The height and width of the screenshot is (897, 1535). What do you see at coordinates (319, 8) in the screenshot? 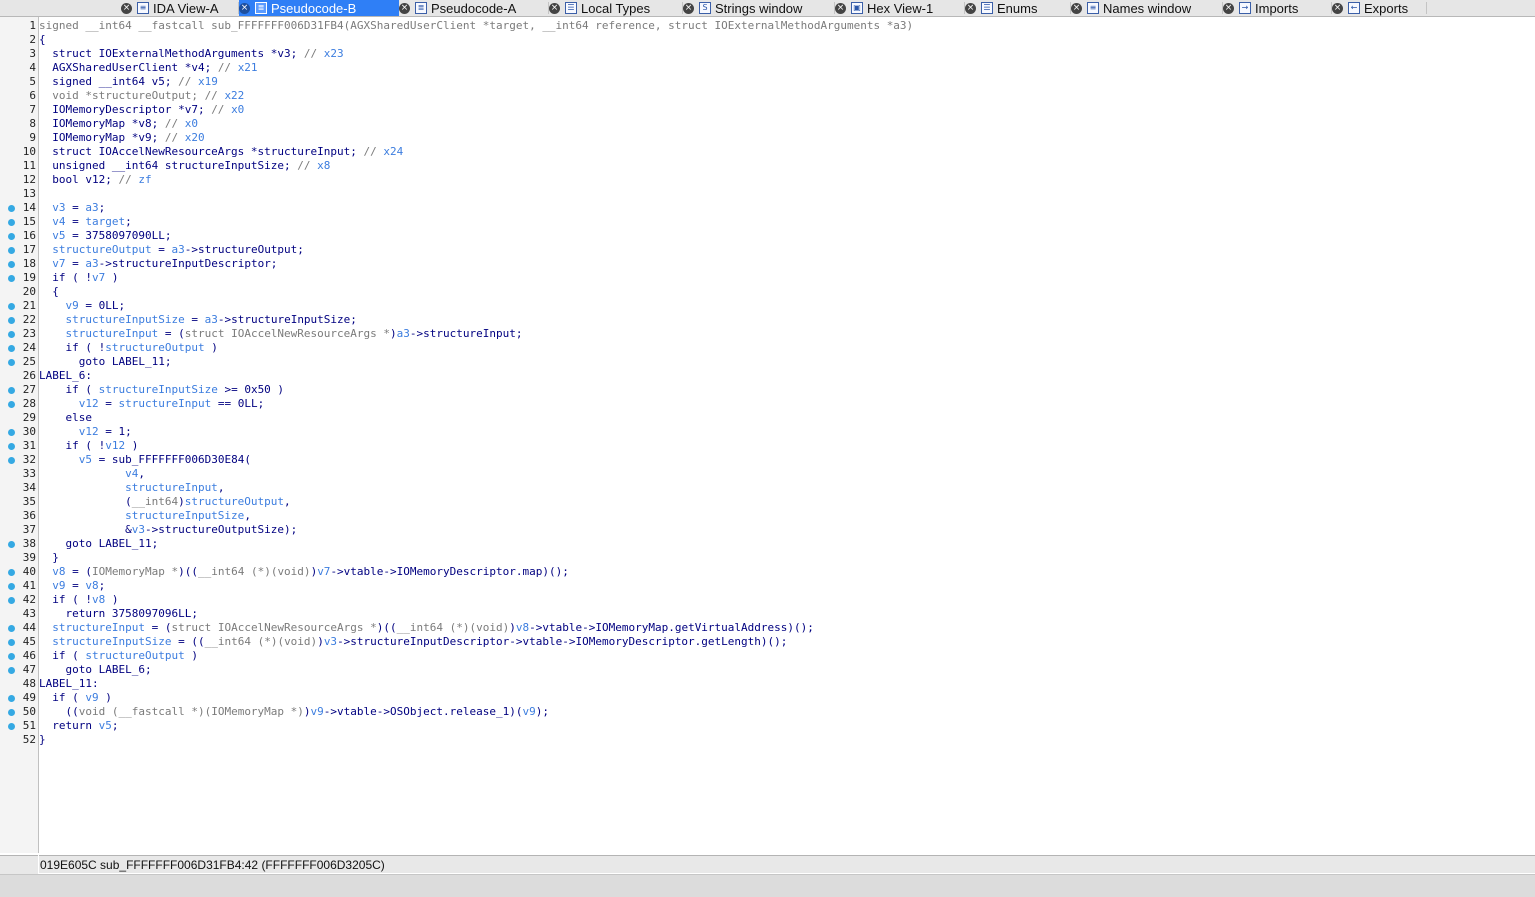
I see `tab-pseudocode-b: × ≣ Pseudocode-B` at bounding box center [319, 8].